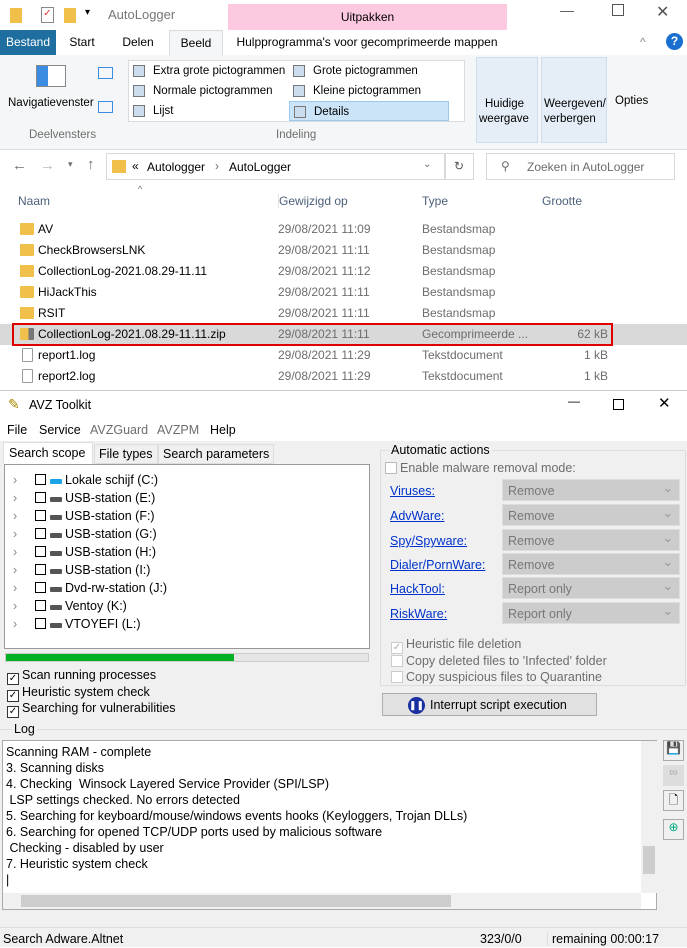 The width and height of the screenshot is (687, 948). I want to click on network-icon: ⊕, so click(673, 829).